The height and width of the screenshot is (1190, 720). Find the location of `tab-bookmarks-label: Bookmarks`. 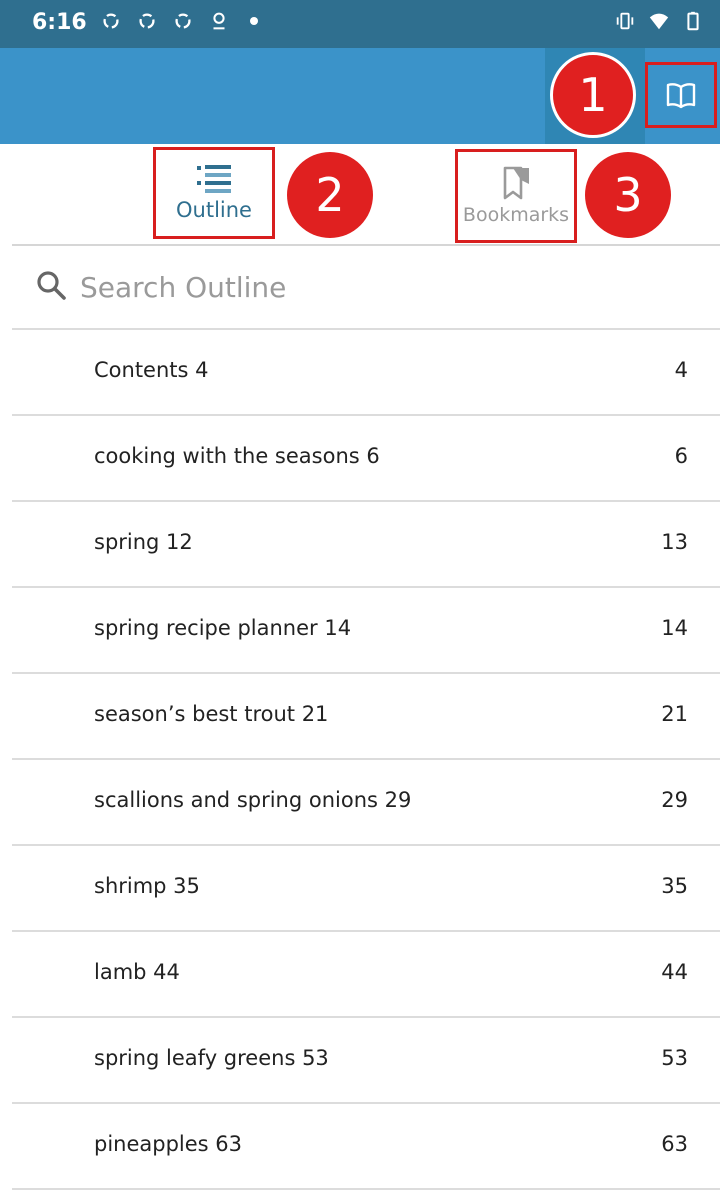

tab-bookmarks-label: Bookmarks is located at coordinates (516, 215).